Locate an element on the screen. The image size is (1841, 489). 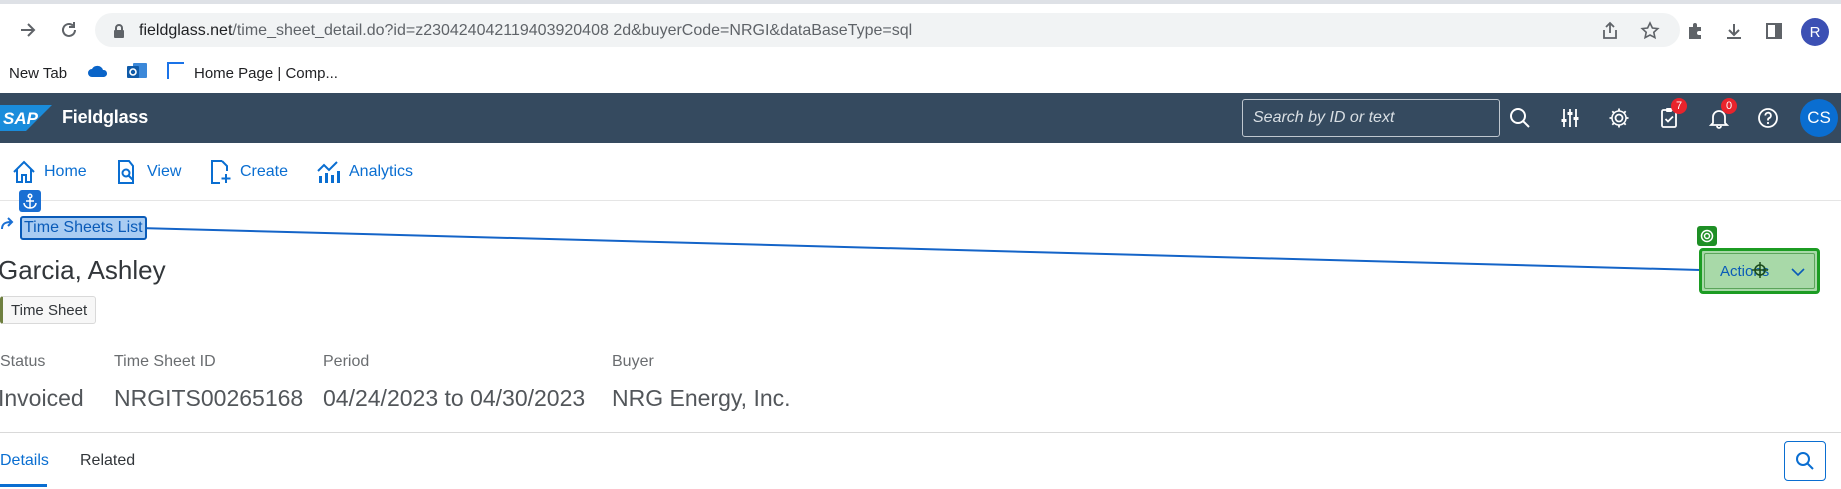
nav-analytics-label: Analytics is located at coordinates (381, 171).